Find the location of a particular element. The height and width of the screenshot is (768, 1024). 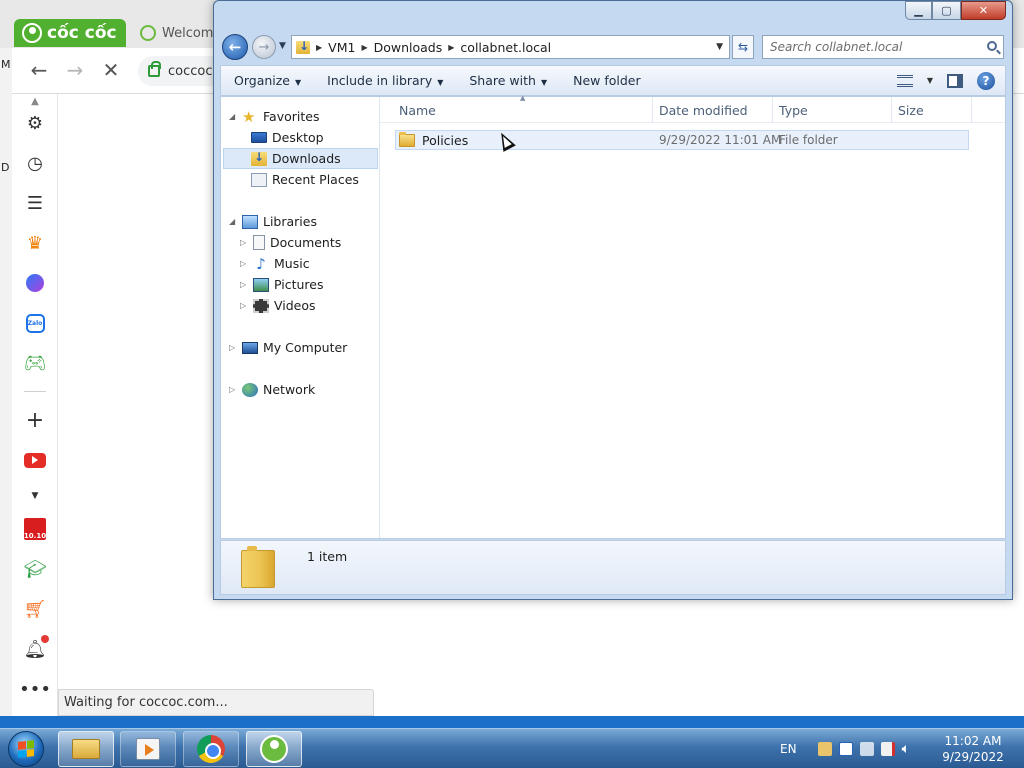

tree-pictures: ▷ Pictures is located at coordinates (282, 284).